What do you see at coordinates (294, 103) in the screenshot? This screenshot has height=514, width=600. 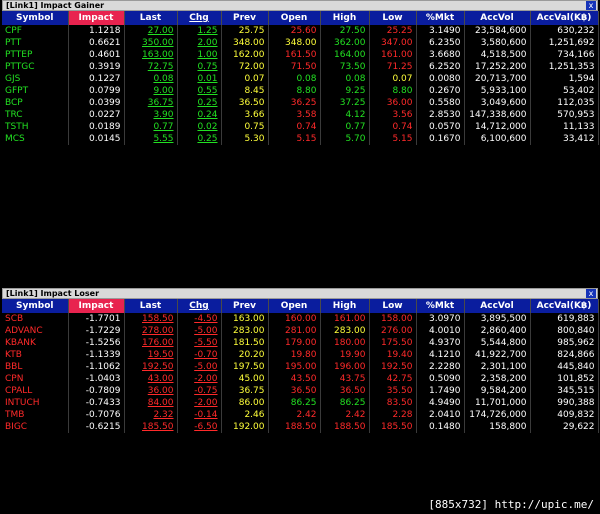 I see `gainer-cell-open: 36.25` at bounding box center [294, 103].